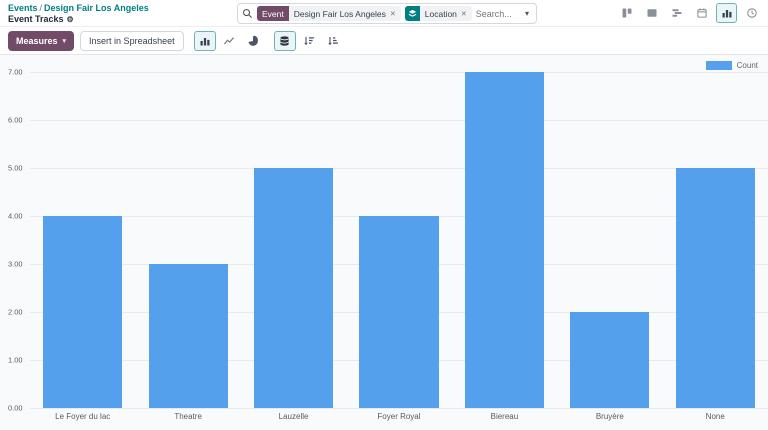 Image resolution: width=768 pixels, height=430 pixels. Describe the element at coordinates (504, 416) in the screenshot. I see `x-axis-label: Biereau` at that location.